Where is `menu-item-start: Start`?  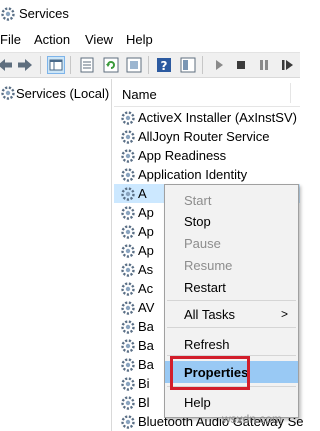
menu-item-start: Start is located at coordinates (231, 200).